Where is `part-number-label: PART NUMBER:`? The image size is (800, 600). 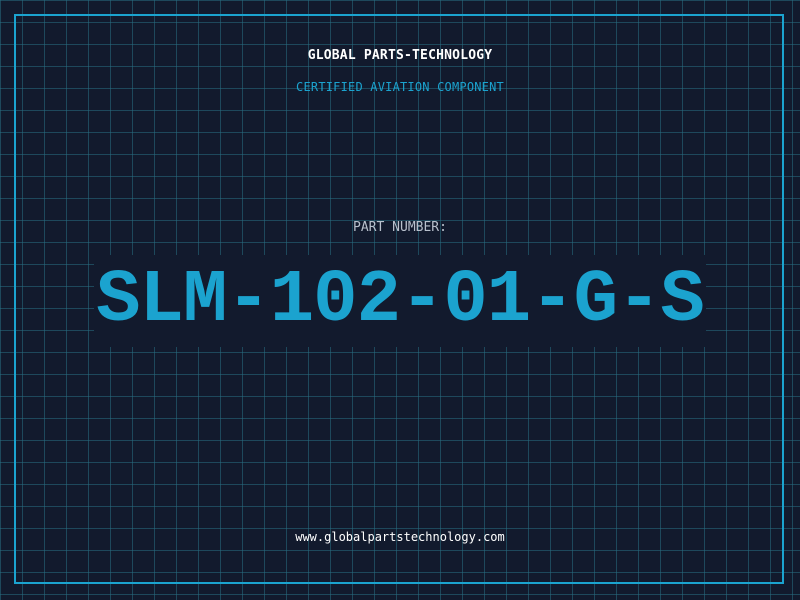 part-number-label: PART NUMBER: is located at coordinates (400, 227).